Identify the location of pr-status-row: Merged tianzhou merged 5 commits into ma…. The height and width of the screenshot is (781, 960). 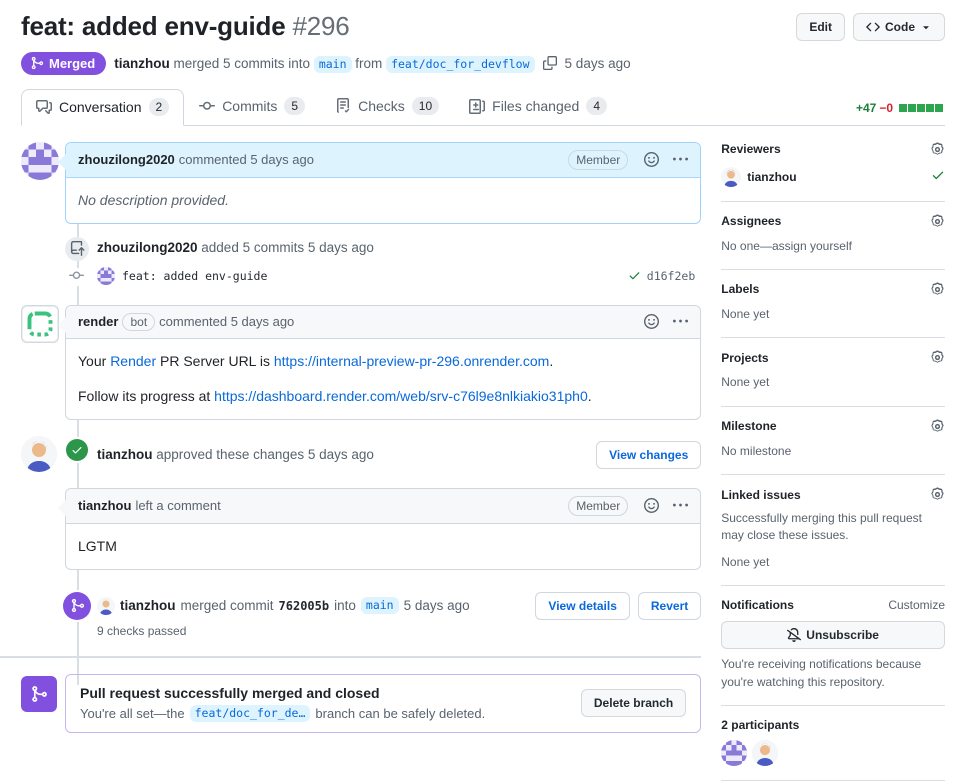
(483, 63).